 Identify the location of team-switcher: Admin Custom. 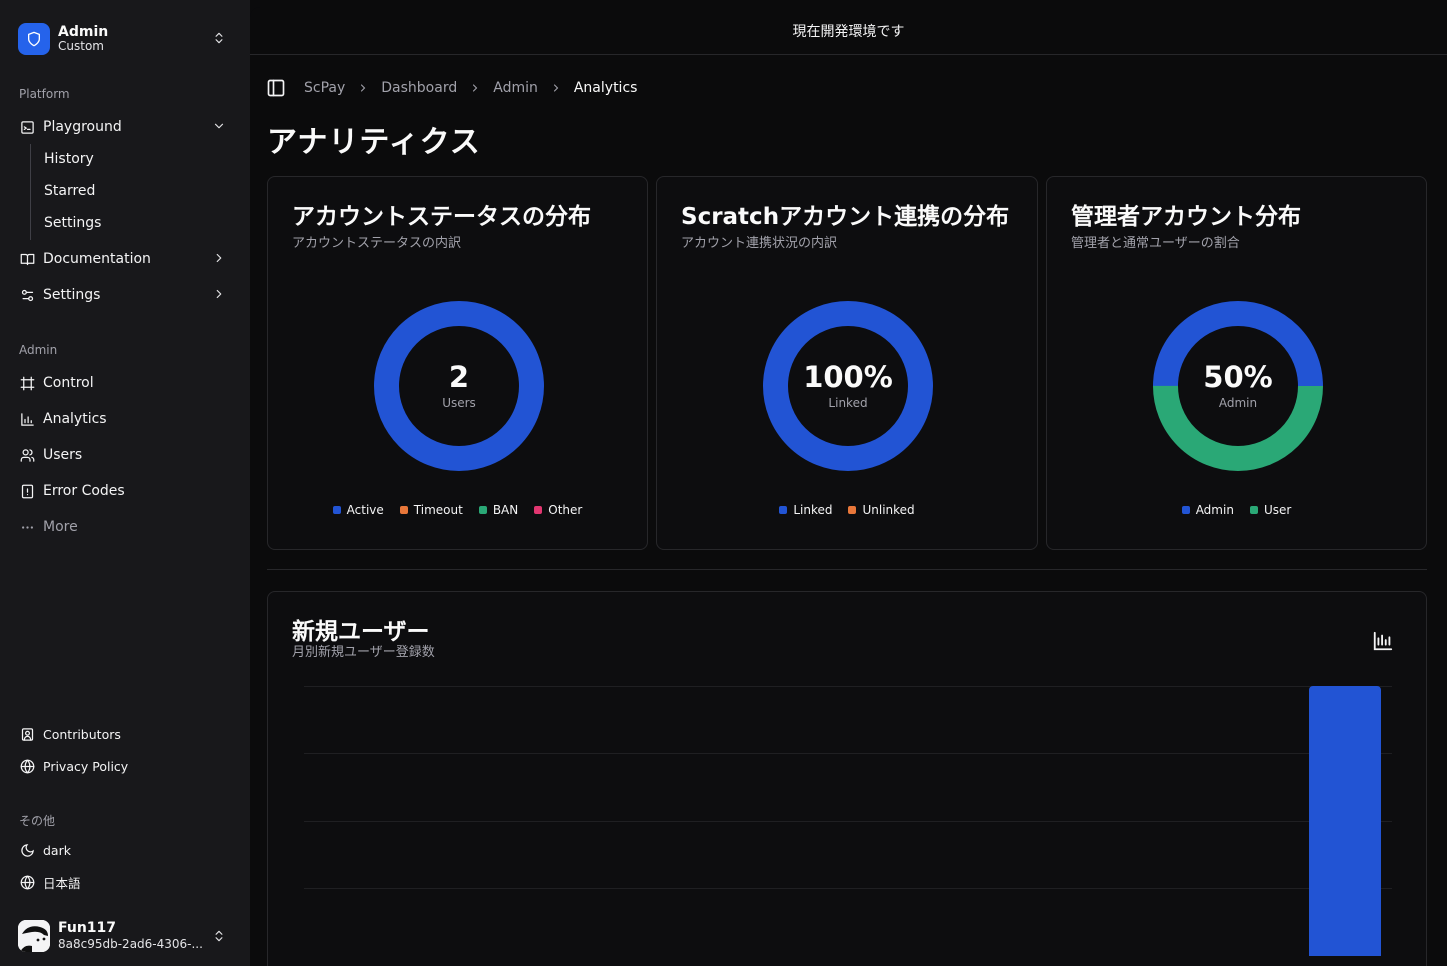
(124, 39).